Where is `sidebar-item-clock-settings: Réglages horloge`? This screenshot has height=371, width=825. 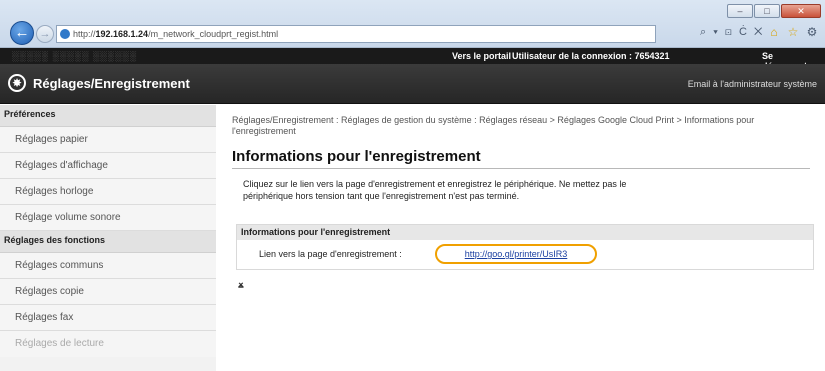
sidebar-item-clock-settings: Réglages horloge is located at coordinates (108, 192).